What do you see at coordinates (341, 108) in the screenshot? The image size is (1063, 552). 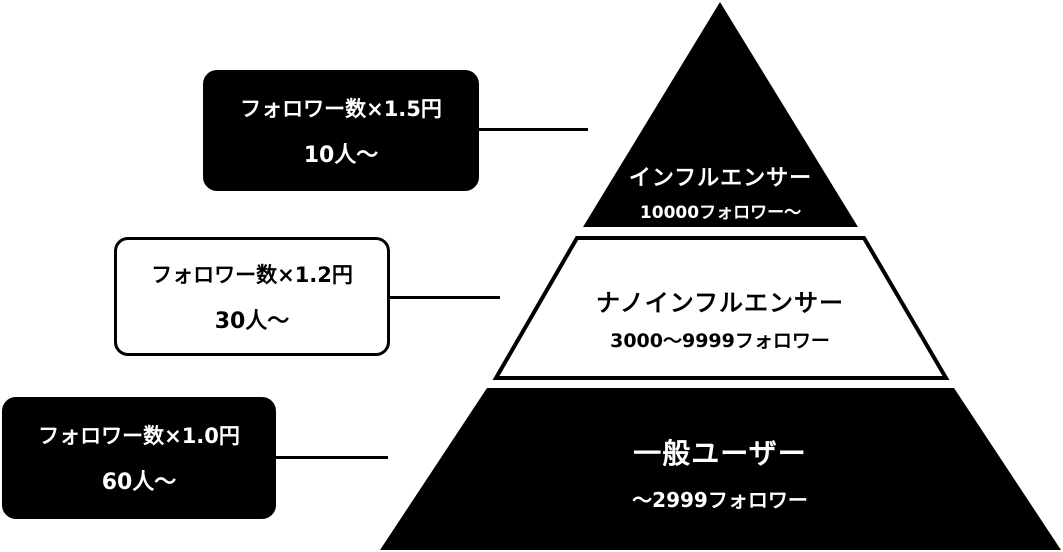 I see `callout-top-rate: フォロワー数×1.5円` at bounding box center [341, 108].